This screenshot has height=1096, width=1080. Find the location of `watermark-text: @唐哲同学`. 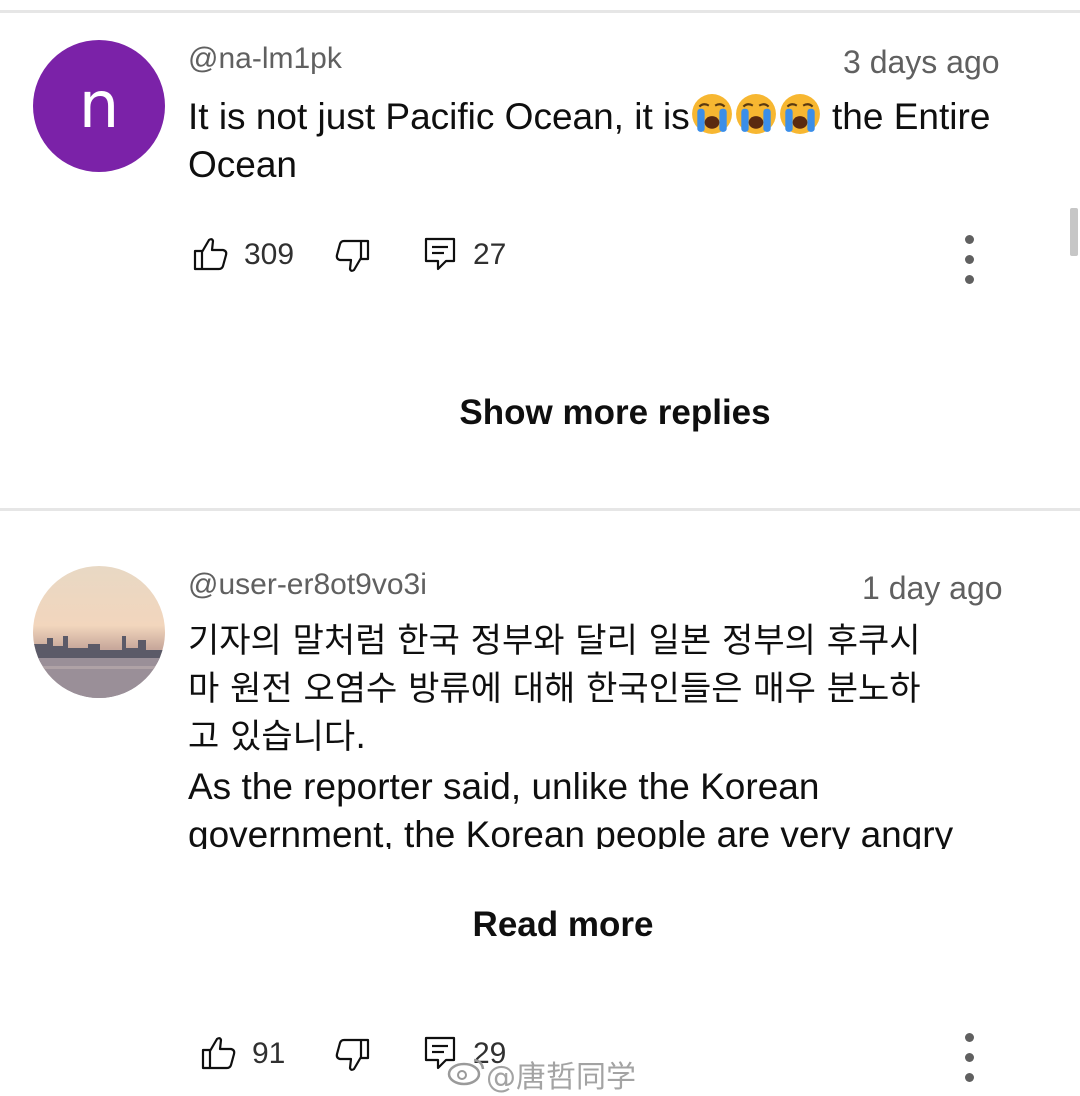

watermark-text: @唐哲同学 is located at coordinates (561, 1077).